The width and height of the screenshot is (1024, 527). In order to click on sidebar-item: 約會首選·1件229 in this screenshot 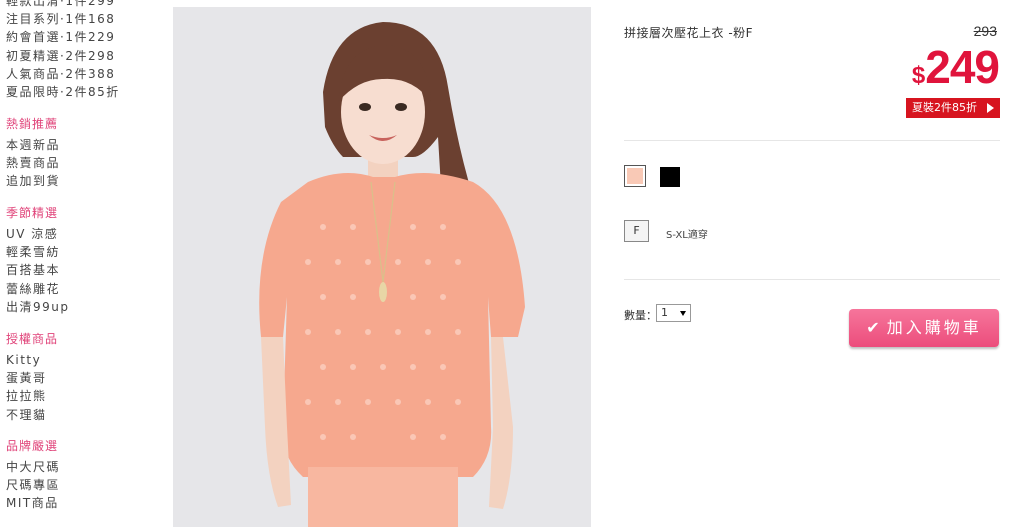, I will do `click(81, 37)`.